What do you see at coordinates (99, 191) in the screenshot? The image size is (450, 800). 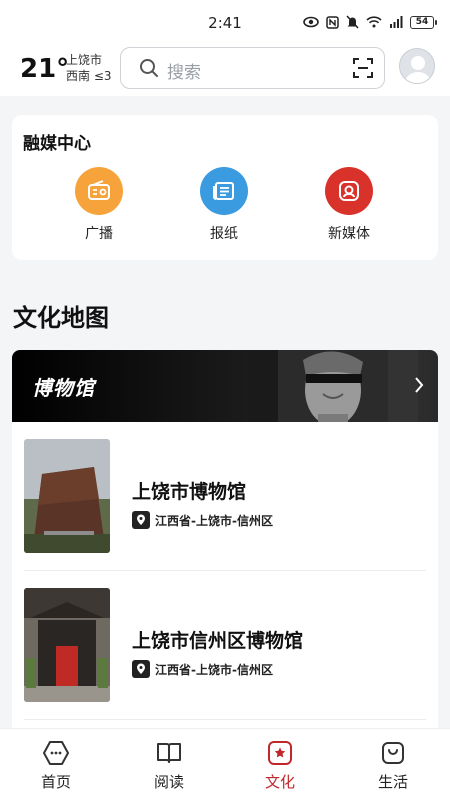 I see `radio-icon` at bounding box center [99, 191].